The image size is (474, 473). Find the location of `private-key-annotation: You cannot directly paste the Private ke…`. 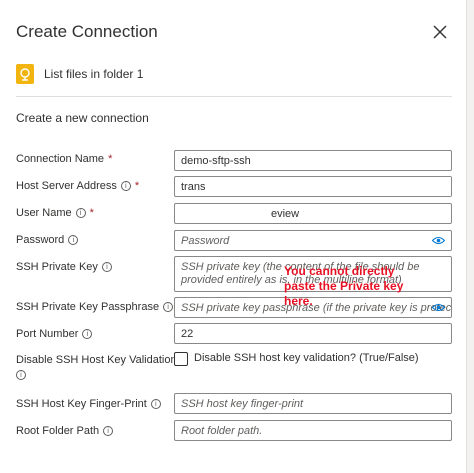

private-key-annotation: You cannot directly paste the Private ke… is located at coordinates (344, 286).